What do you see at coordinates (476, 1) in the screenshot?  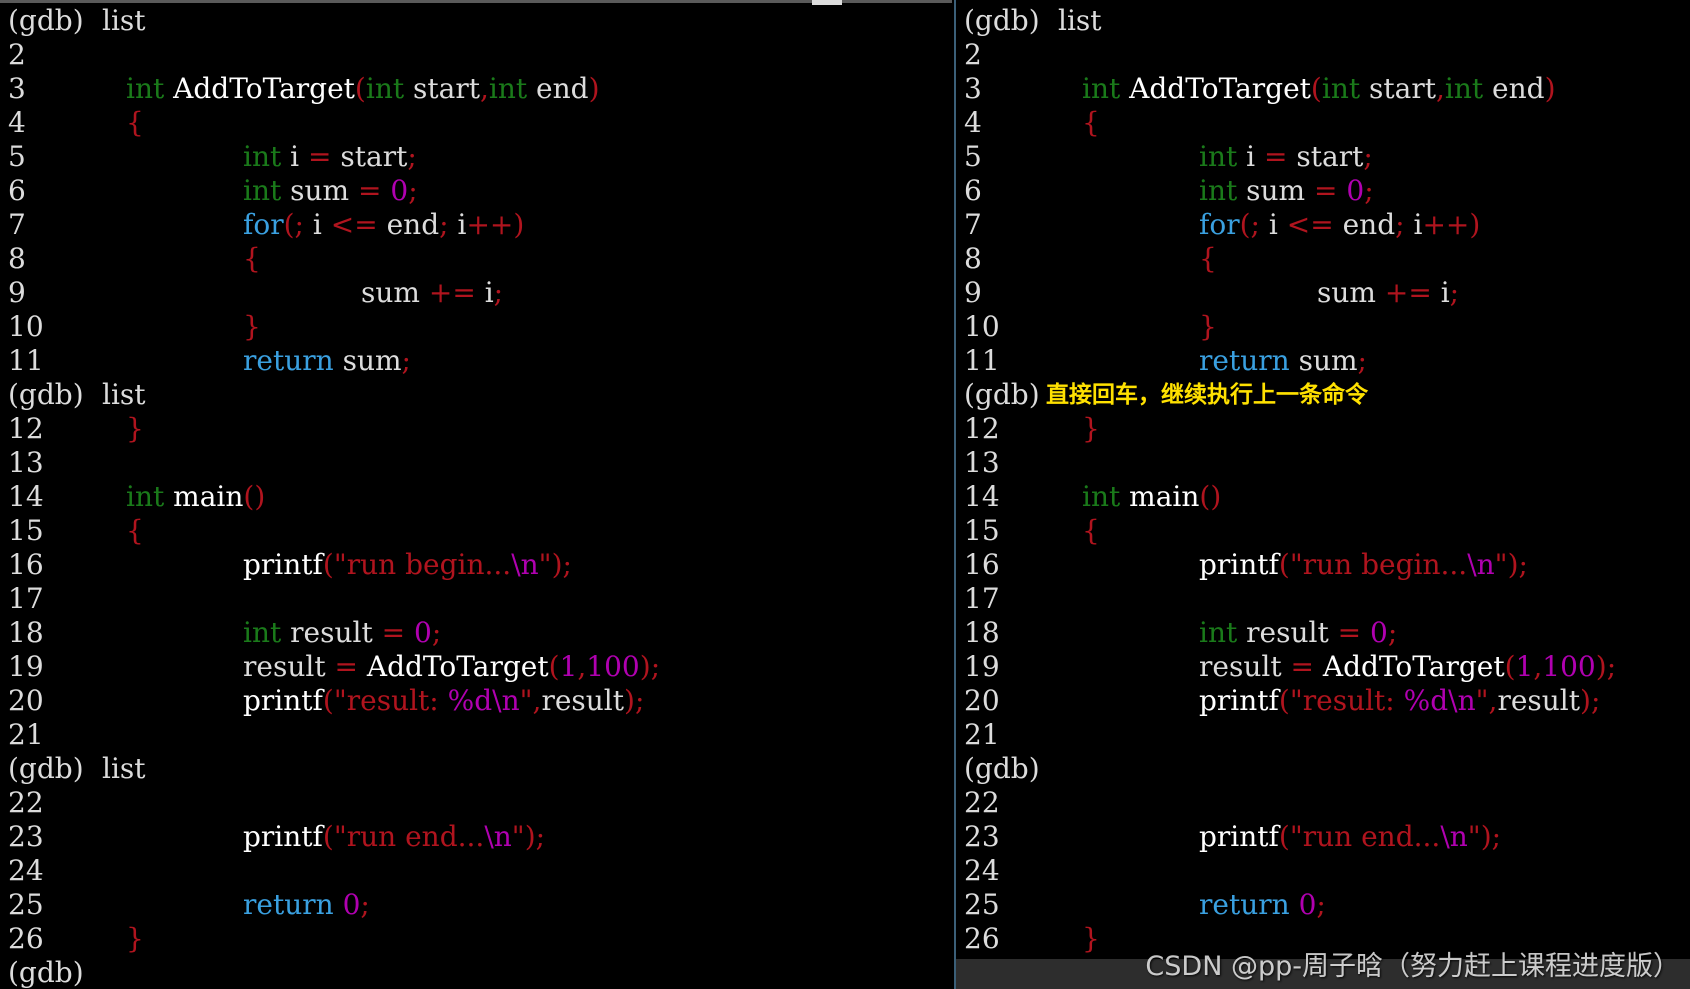 I see `top-border` at bounding box center [476, 1].